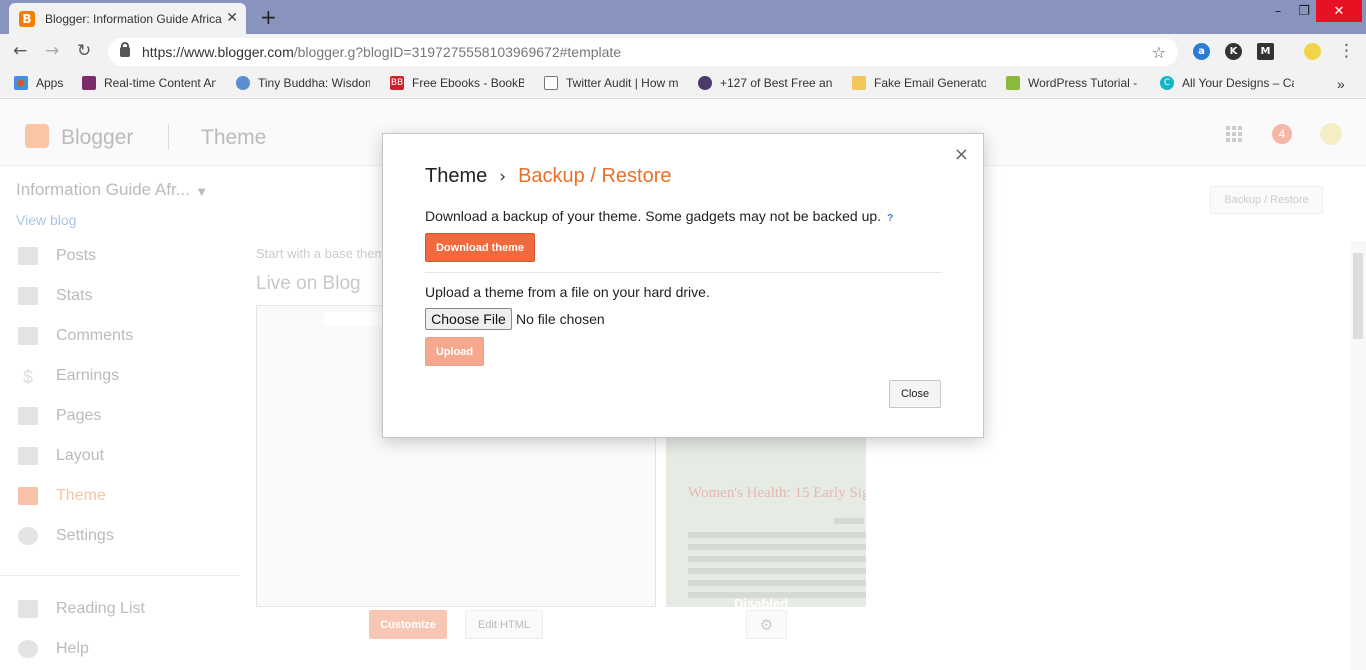  I want to click on buddha-icon, so click(243, 83).